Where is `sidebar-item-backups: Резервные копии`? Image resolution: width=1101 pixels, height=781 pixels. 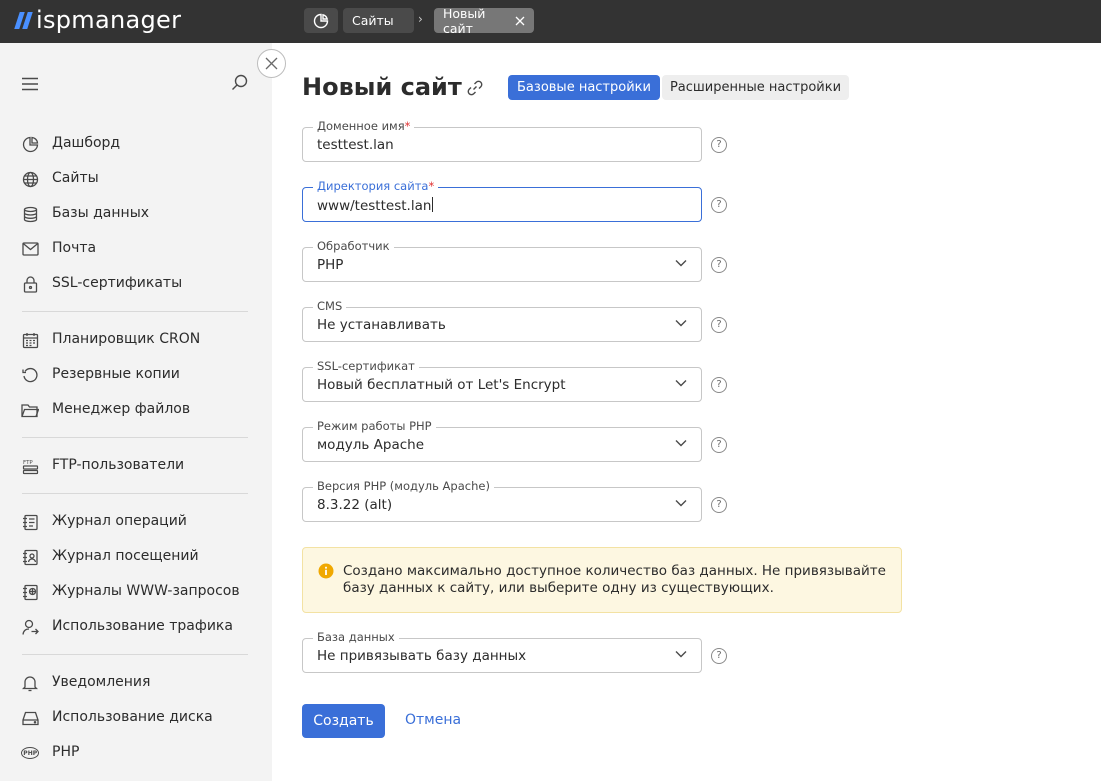
sidebar-item-backups: Резервные копии is located at coordinates (136, 375).